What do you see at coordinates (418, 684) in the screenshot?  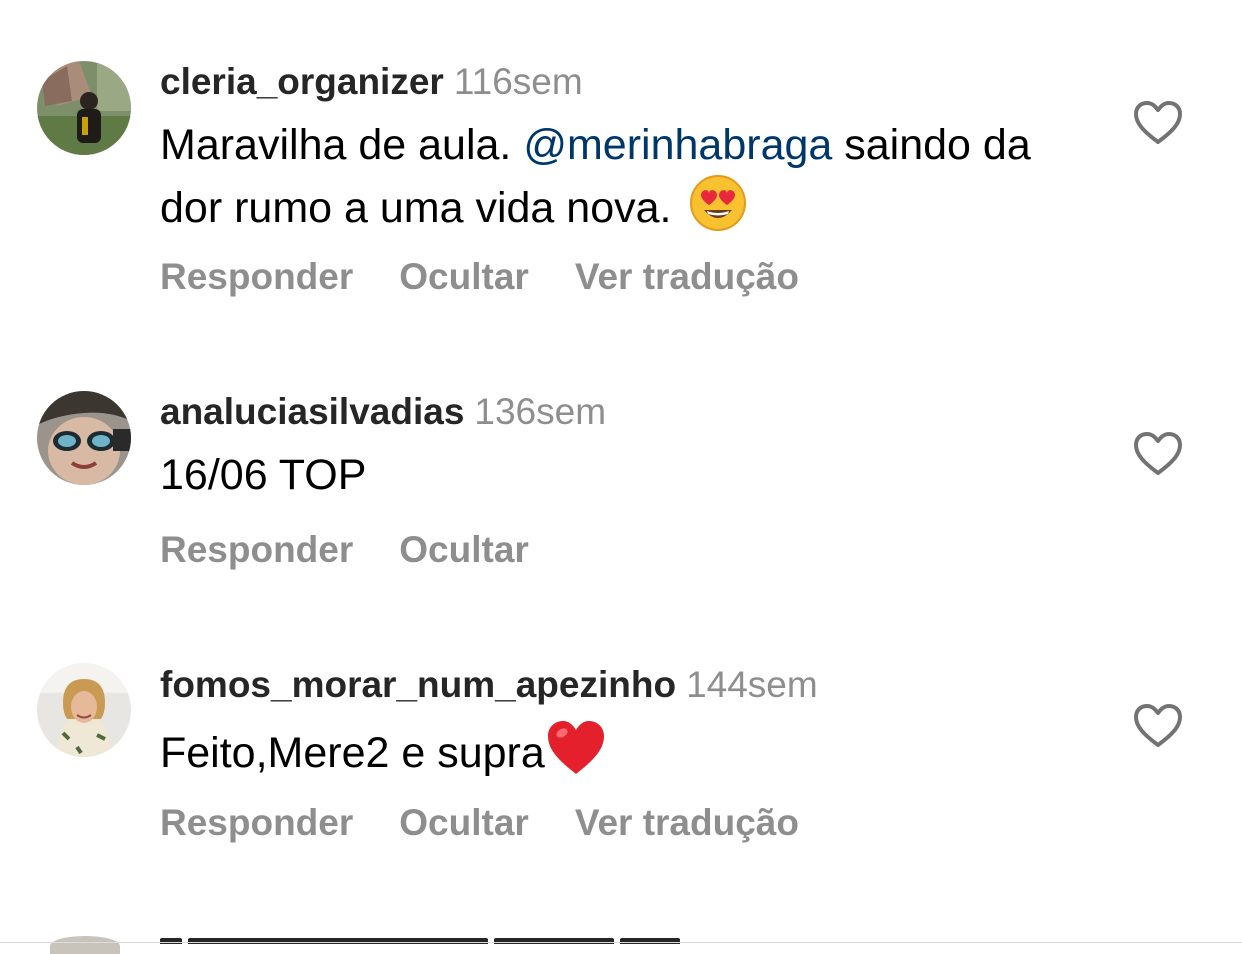 I see `username: fomos_morar_num_apezinho` at bounding box center [418, 684].